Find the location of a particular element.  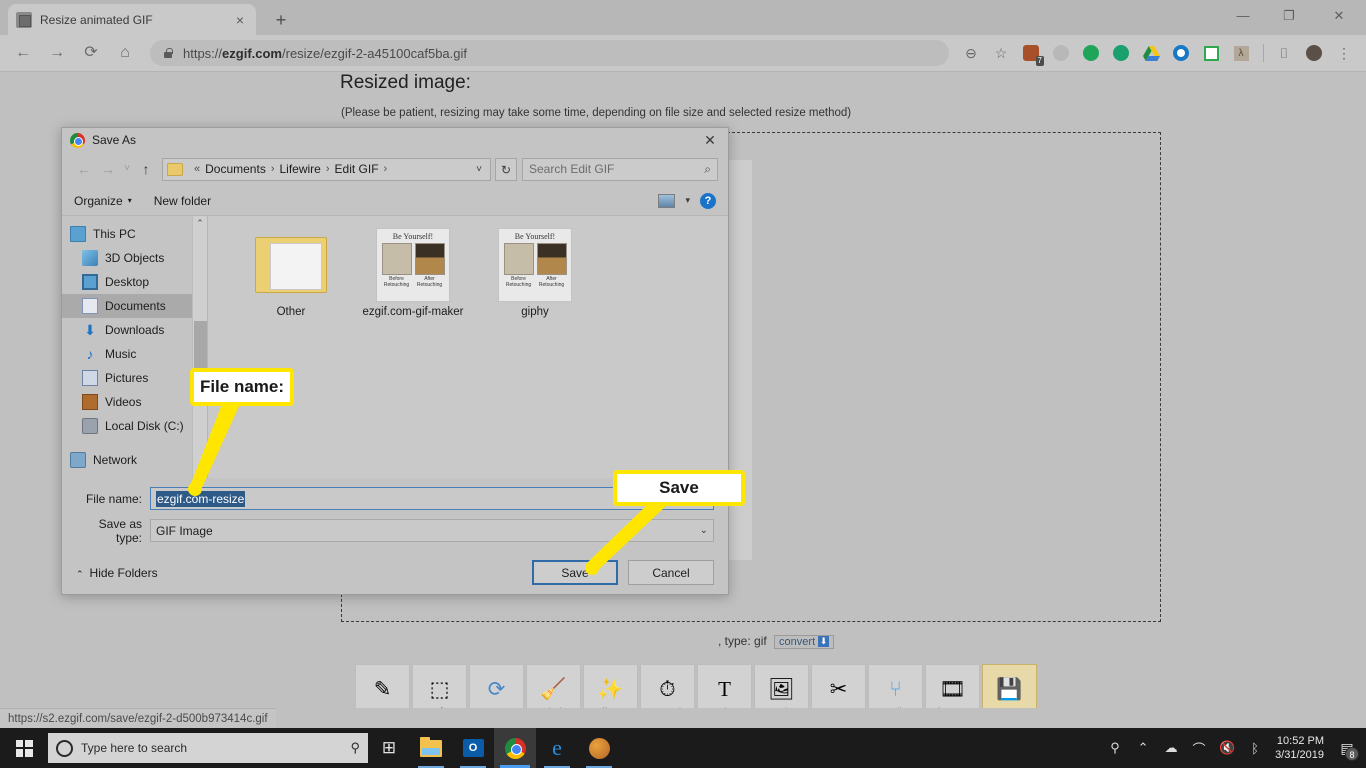

tool-overlay: 🖼 overlay is located at coordinates (781, 686).